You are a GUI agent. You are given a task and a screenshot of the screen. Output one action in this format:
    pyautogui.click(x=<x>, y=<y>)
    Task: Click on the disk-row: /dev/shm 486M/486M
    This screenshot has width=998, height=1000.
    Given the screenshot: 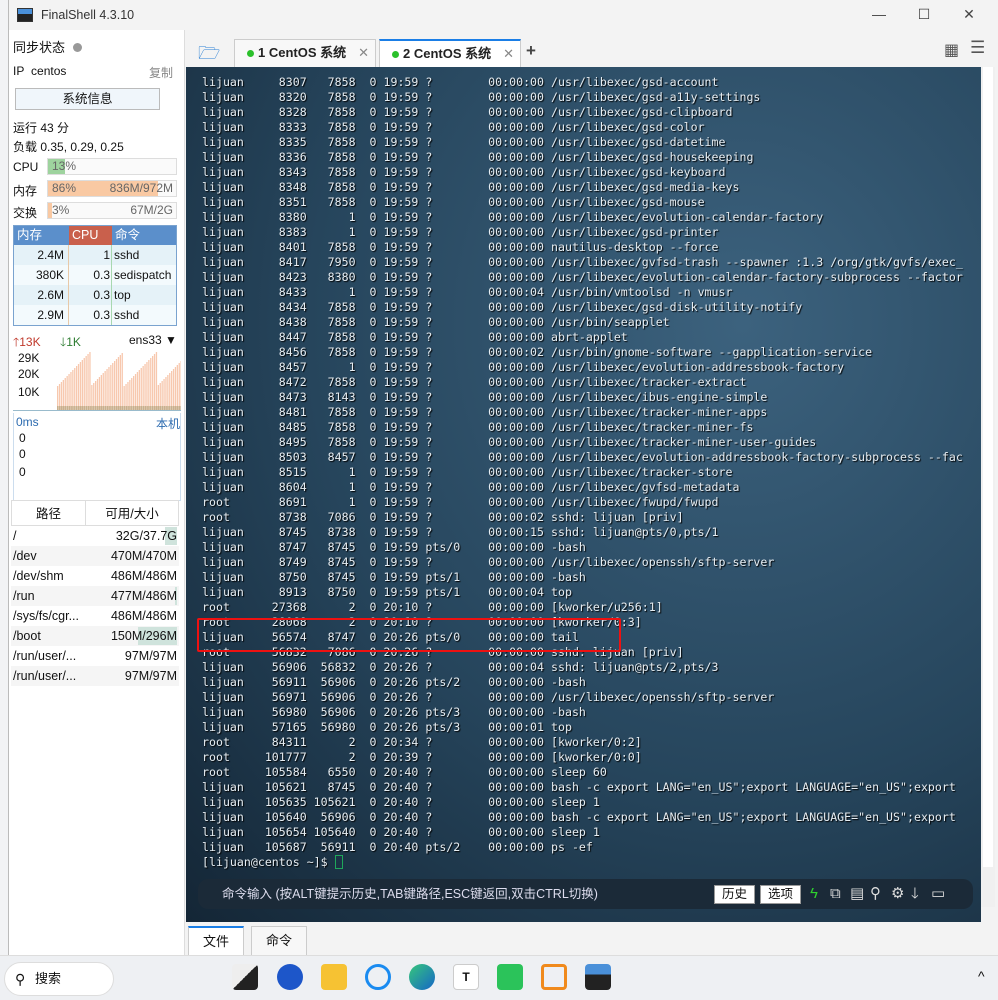 What is the action you would take?
    pyautogui.click(x=95, y=576)
    